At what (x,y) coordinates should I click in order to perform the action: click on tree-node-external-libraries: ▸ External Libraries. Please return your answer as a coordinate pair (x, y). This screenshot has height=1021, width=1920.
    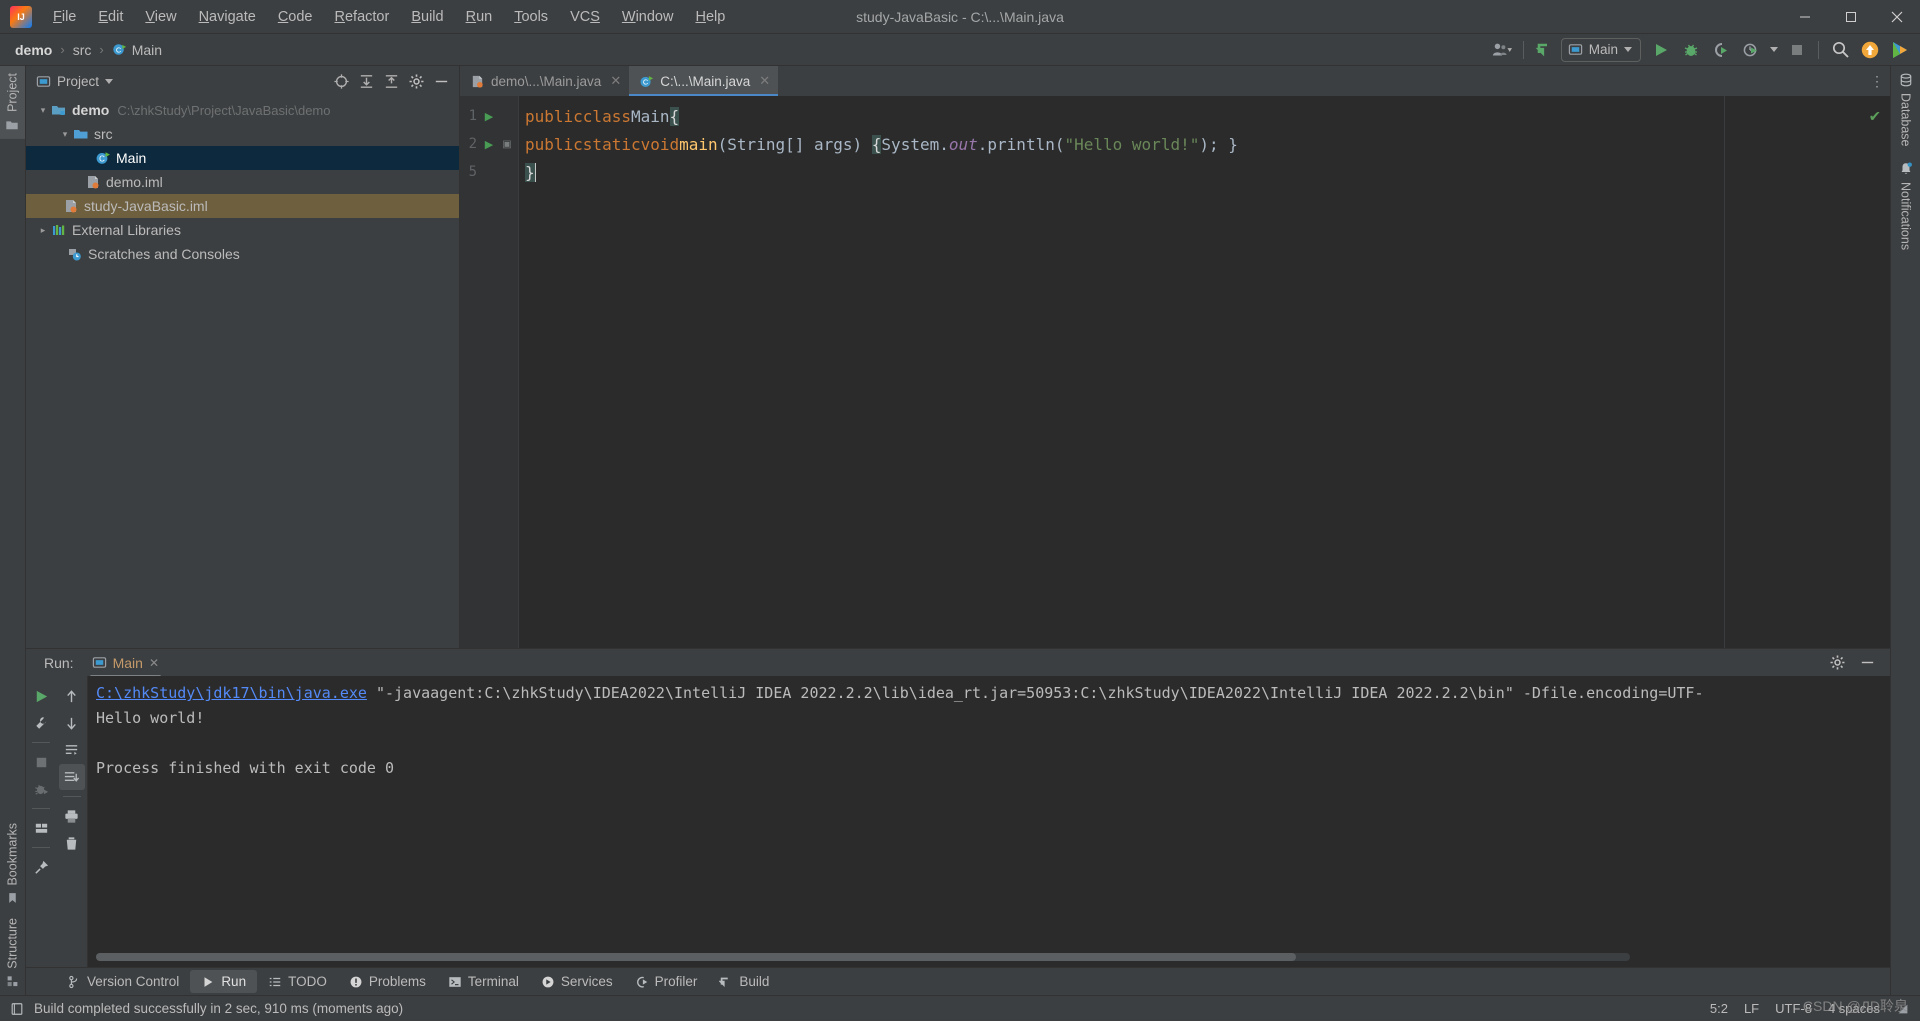
    Looking at the image, I should click on (242, 230).